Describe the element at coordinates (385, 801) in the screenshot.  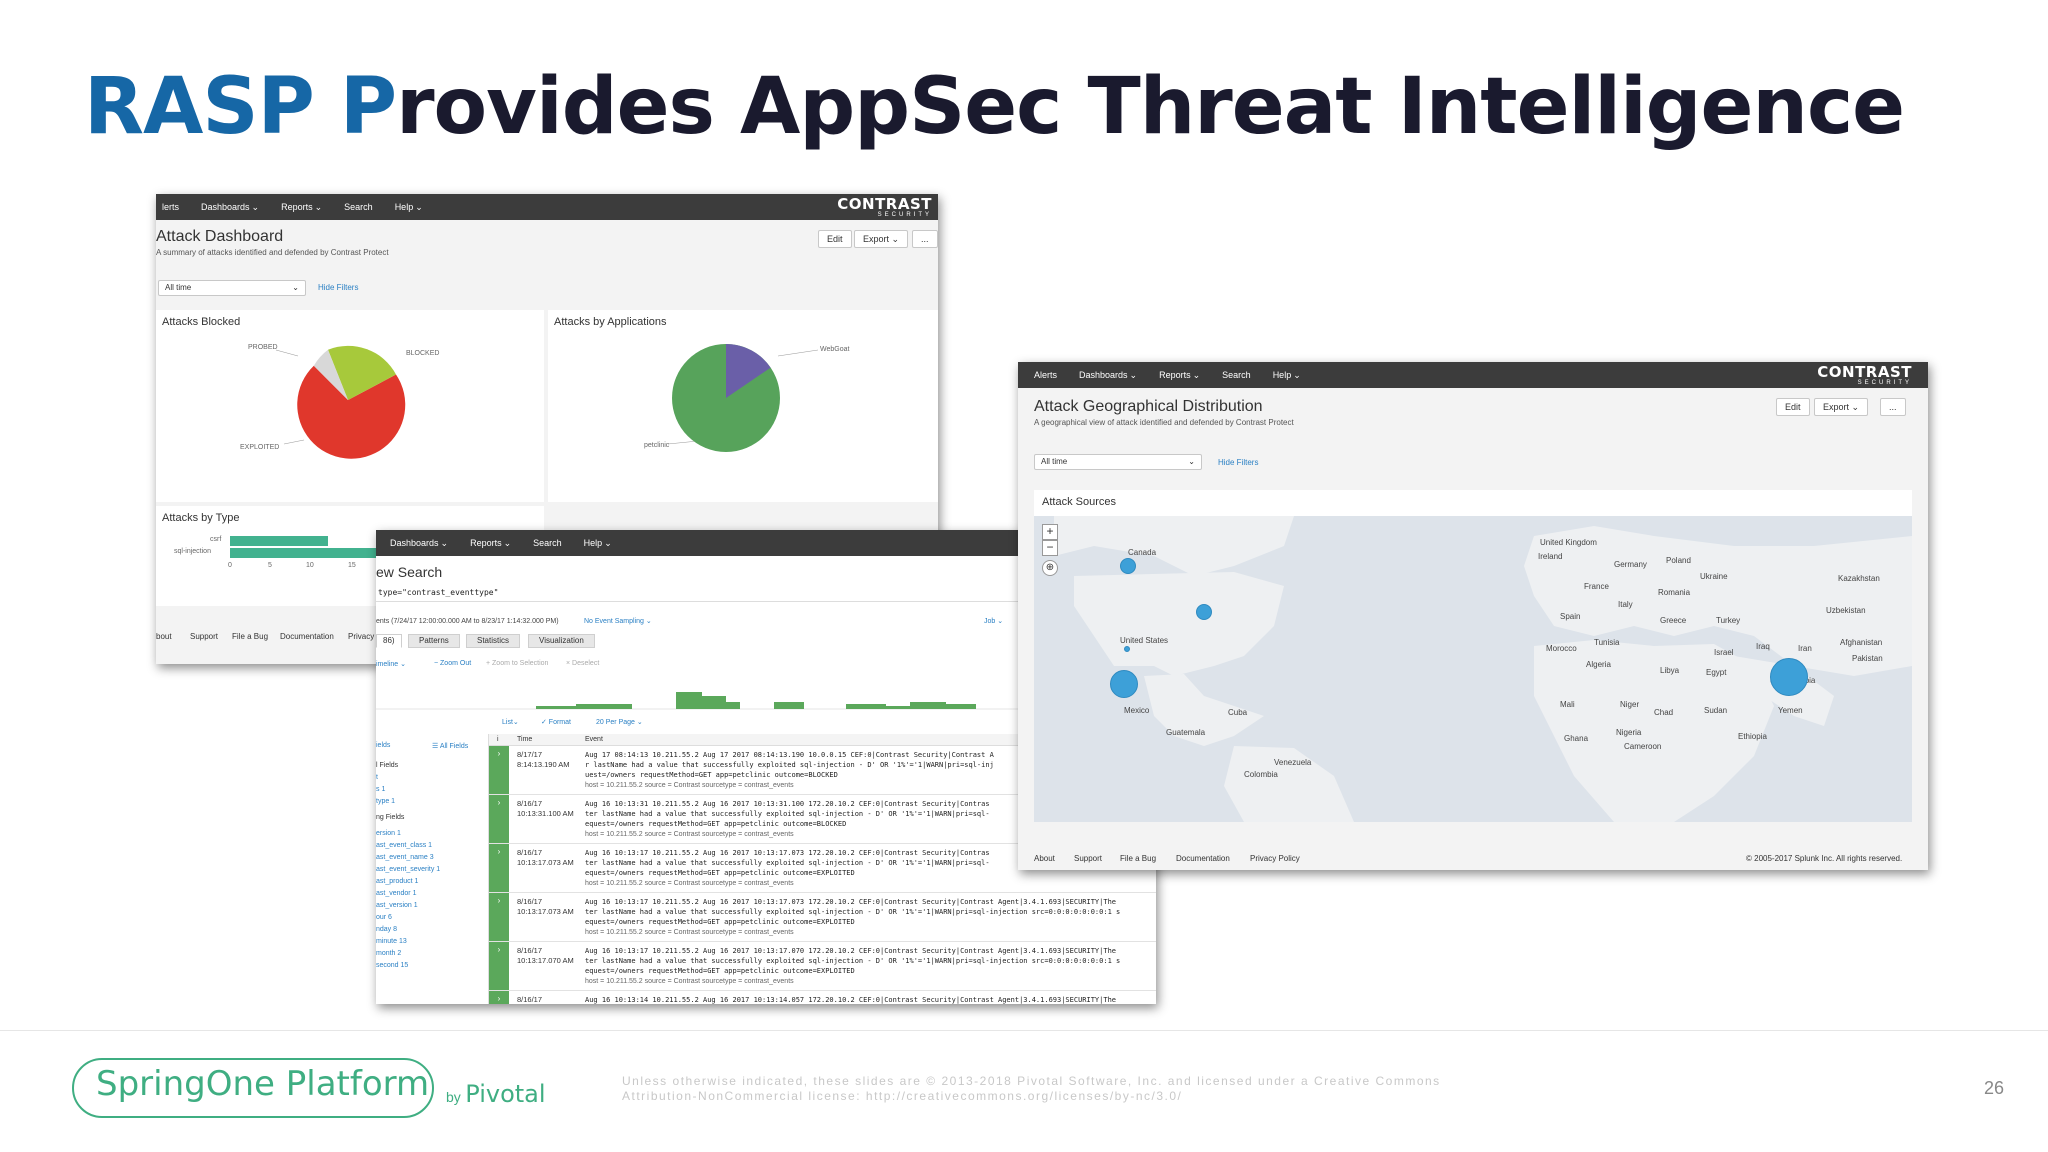
I see `field-item: type 1` at that location.